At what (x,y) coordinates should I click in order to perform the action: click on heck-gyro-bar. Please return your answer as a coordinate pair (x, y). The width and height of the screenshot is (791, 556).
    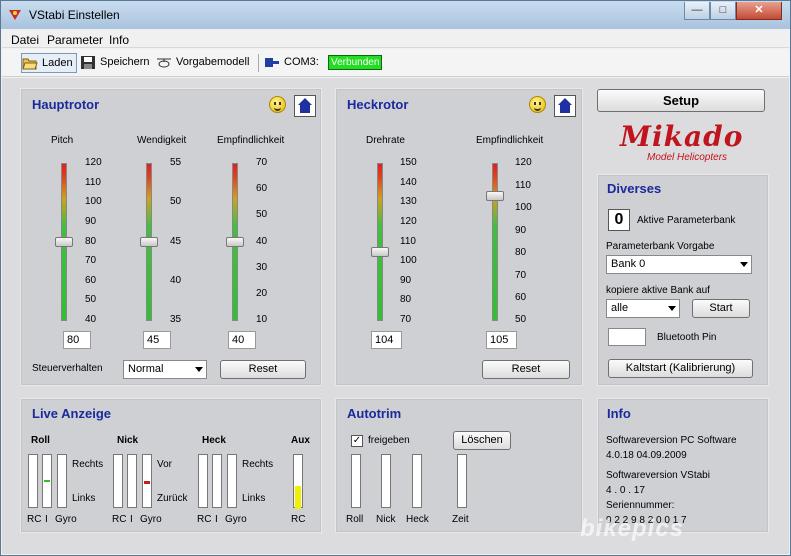
    Looking at the image, I should click on (232, 481).